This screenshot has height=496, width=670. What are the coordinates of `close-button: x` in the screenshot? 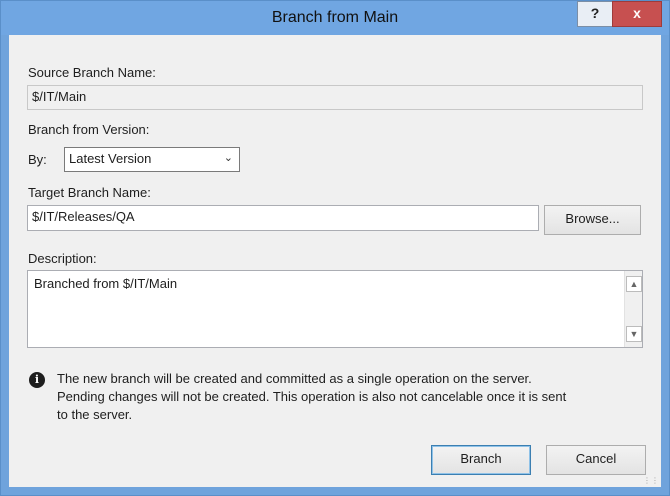 It's located at (637, 14).